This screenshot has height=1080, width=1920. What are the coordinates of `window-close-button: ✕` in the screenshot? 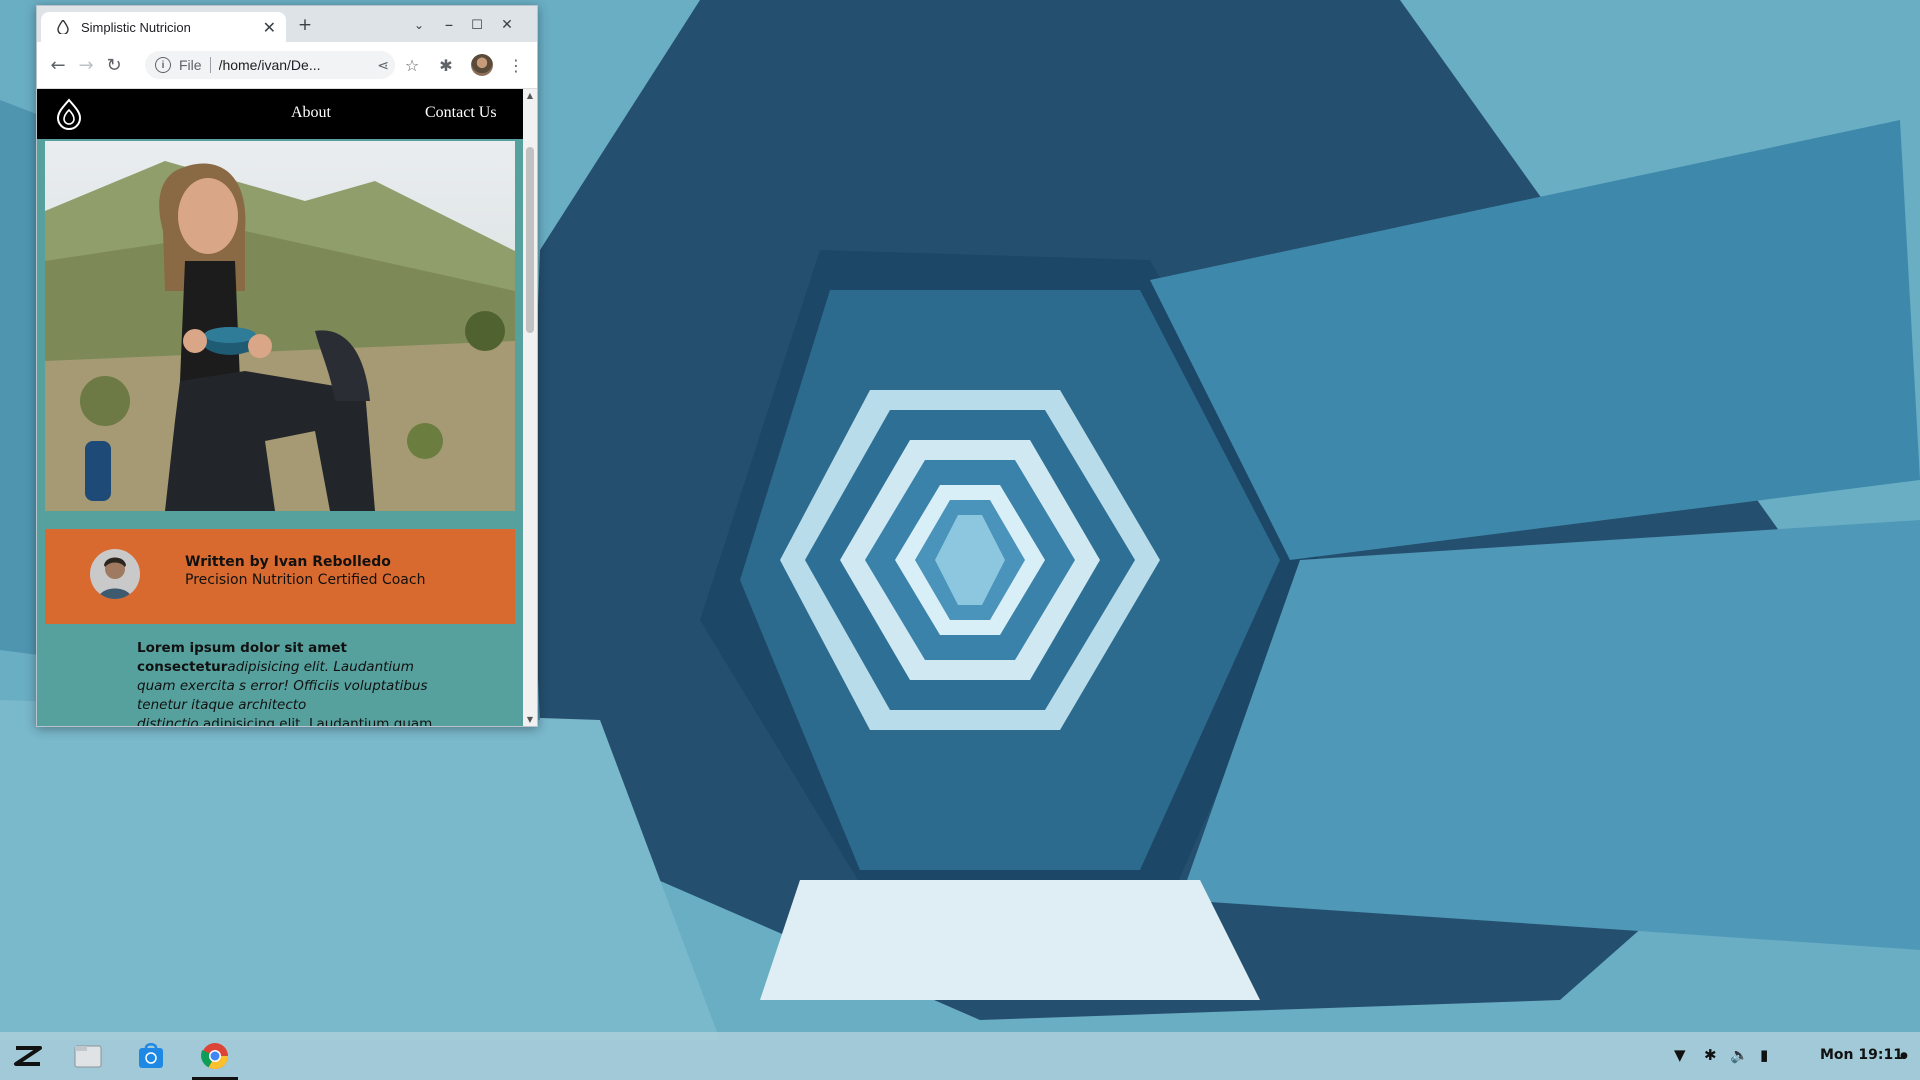 It's located at (507, 25).